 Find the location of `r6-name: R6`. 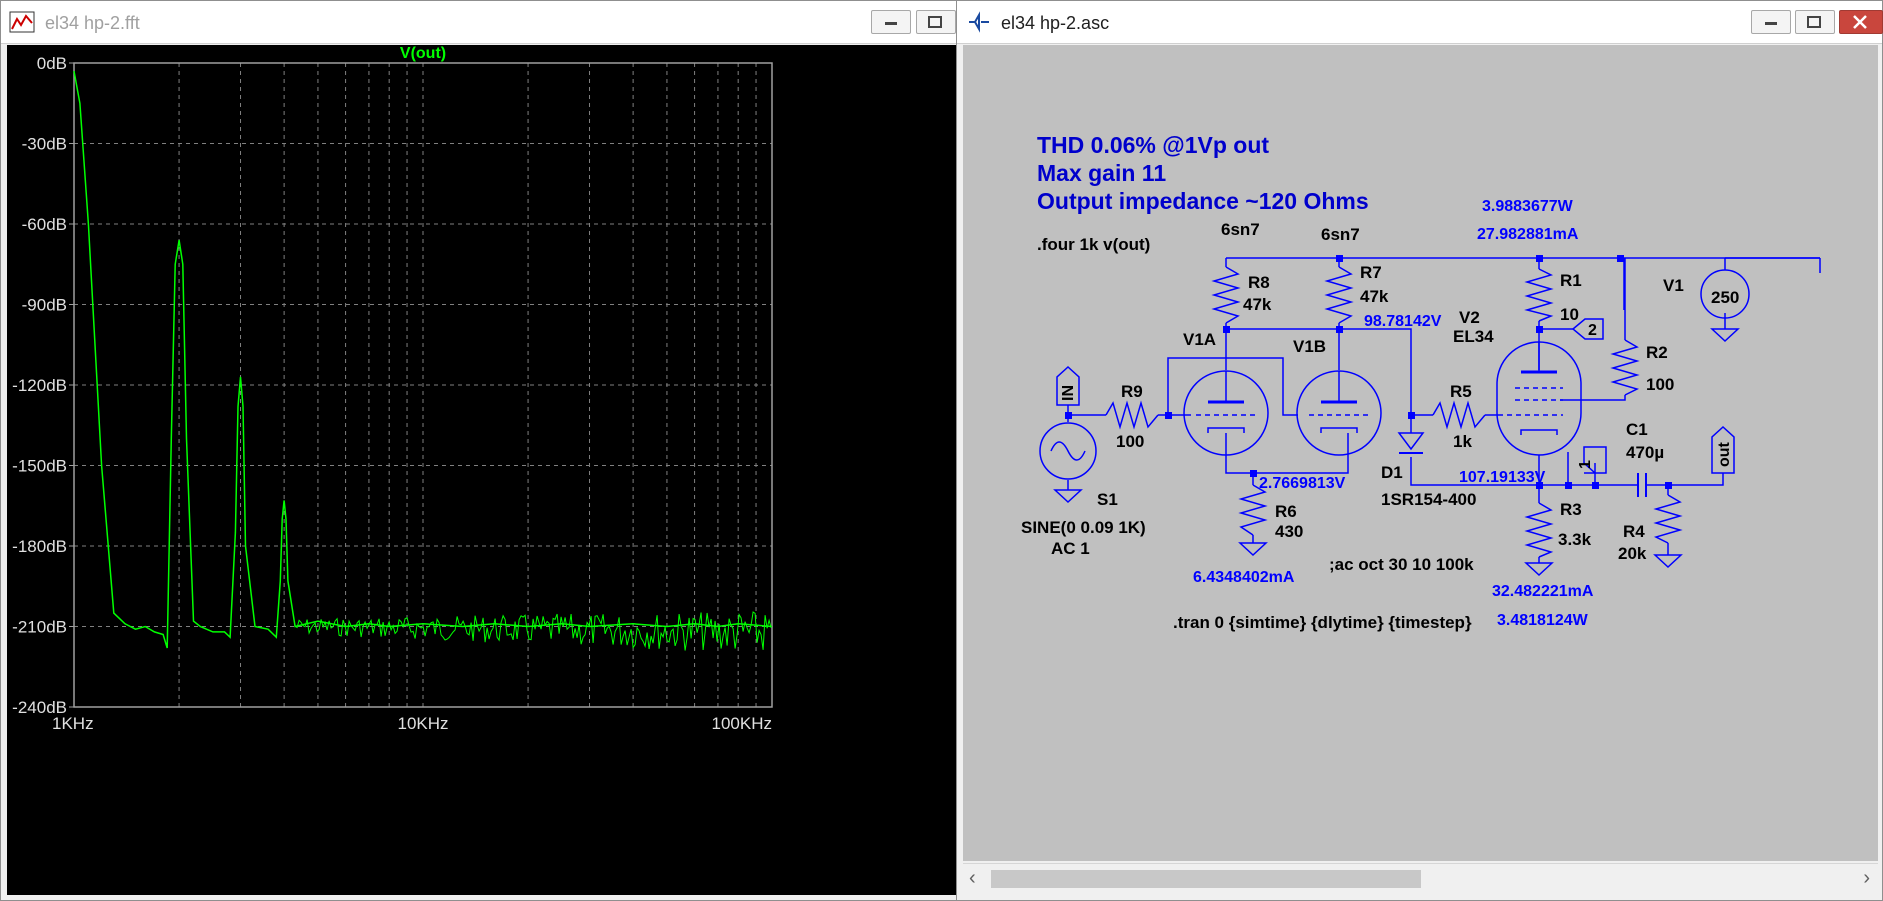

r6-name: R6 is located at coordinates (1286, 511).